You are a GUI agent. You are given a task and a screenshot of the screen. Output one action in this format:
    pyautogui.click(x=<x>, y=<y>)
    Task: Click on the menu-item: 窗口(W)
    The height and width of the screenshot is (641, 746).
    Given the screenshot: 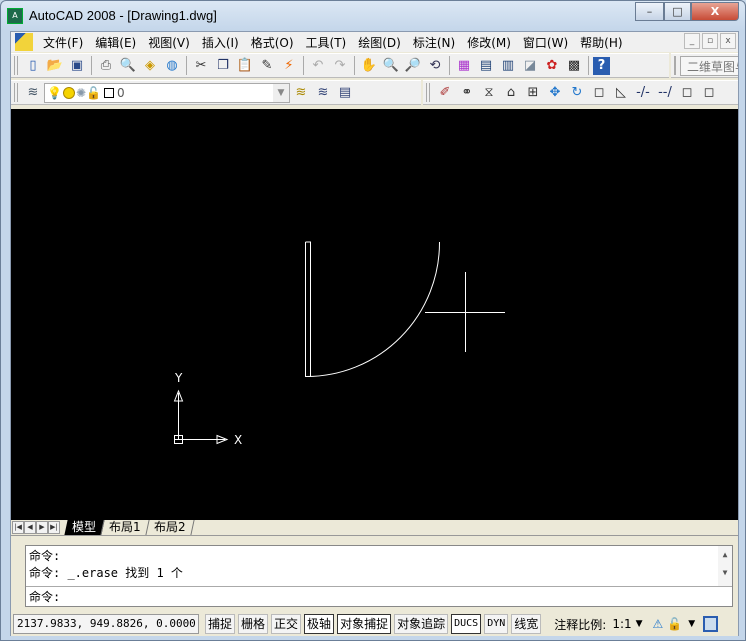 What is the action you would take?
    pyautogui.click(x=545, y=42)
    